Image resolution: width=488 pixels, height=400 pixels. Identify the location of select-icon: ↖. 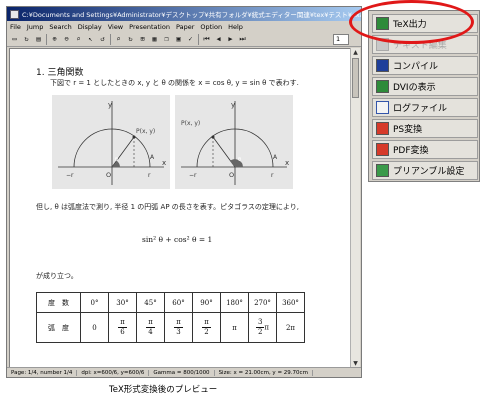
(90, 39).